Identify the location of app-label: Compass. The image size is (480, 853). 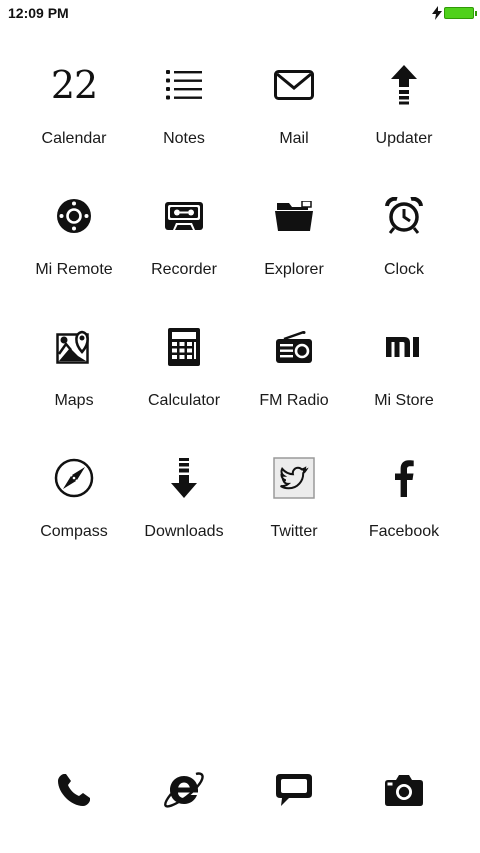
(74, 531).